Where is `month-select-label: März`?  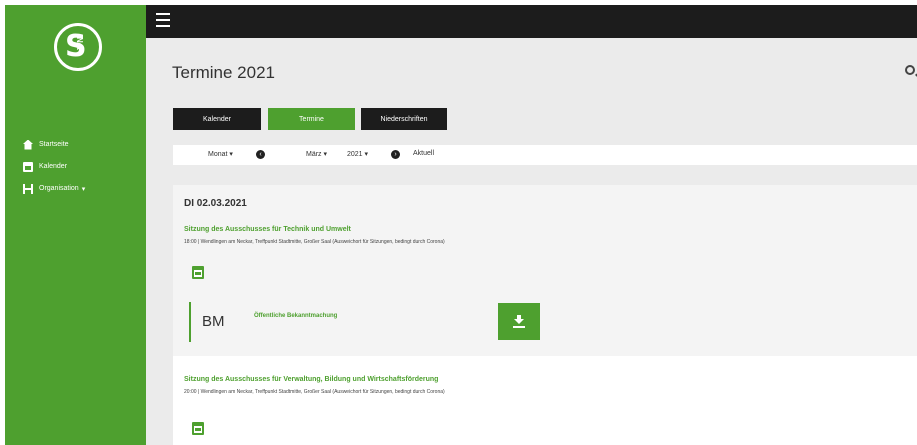
month-select-label: März is located at coordinates (314, 154).